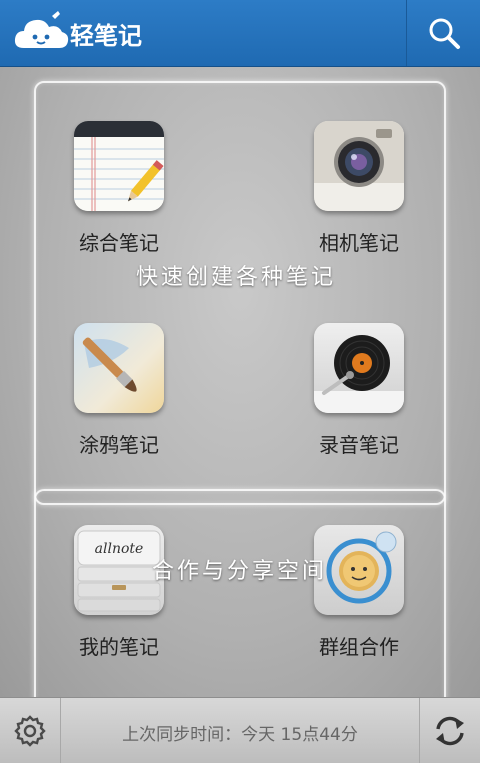 This screenshot has width=480, height=763. Describe the element at coordinates (240, 33) in the screenshot. I see `app-header: 轻笔记` at that location.